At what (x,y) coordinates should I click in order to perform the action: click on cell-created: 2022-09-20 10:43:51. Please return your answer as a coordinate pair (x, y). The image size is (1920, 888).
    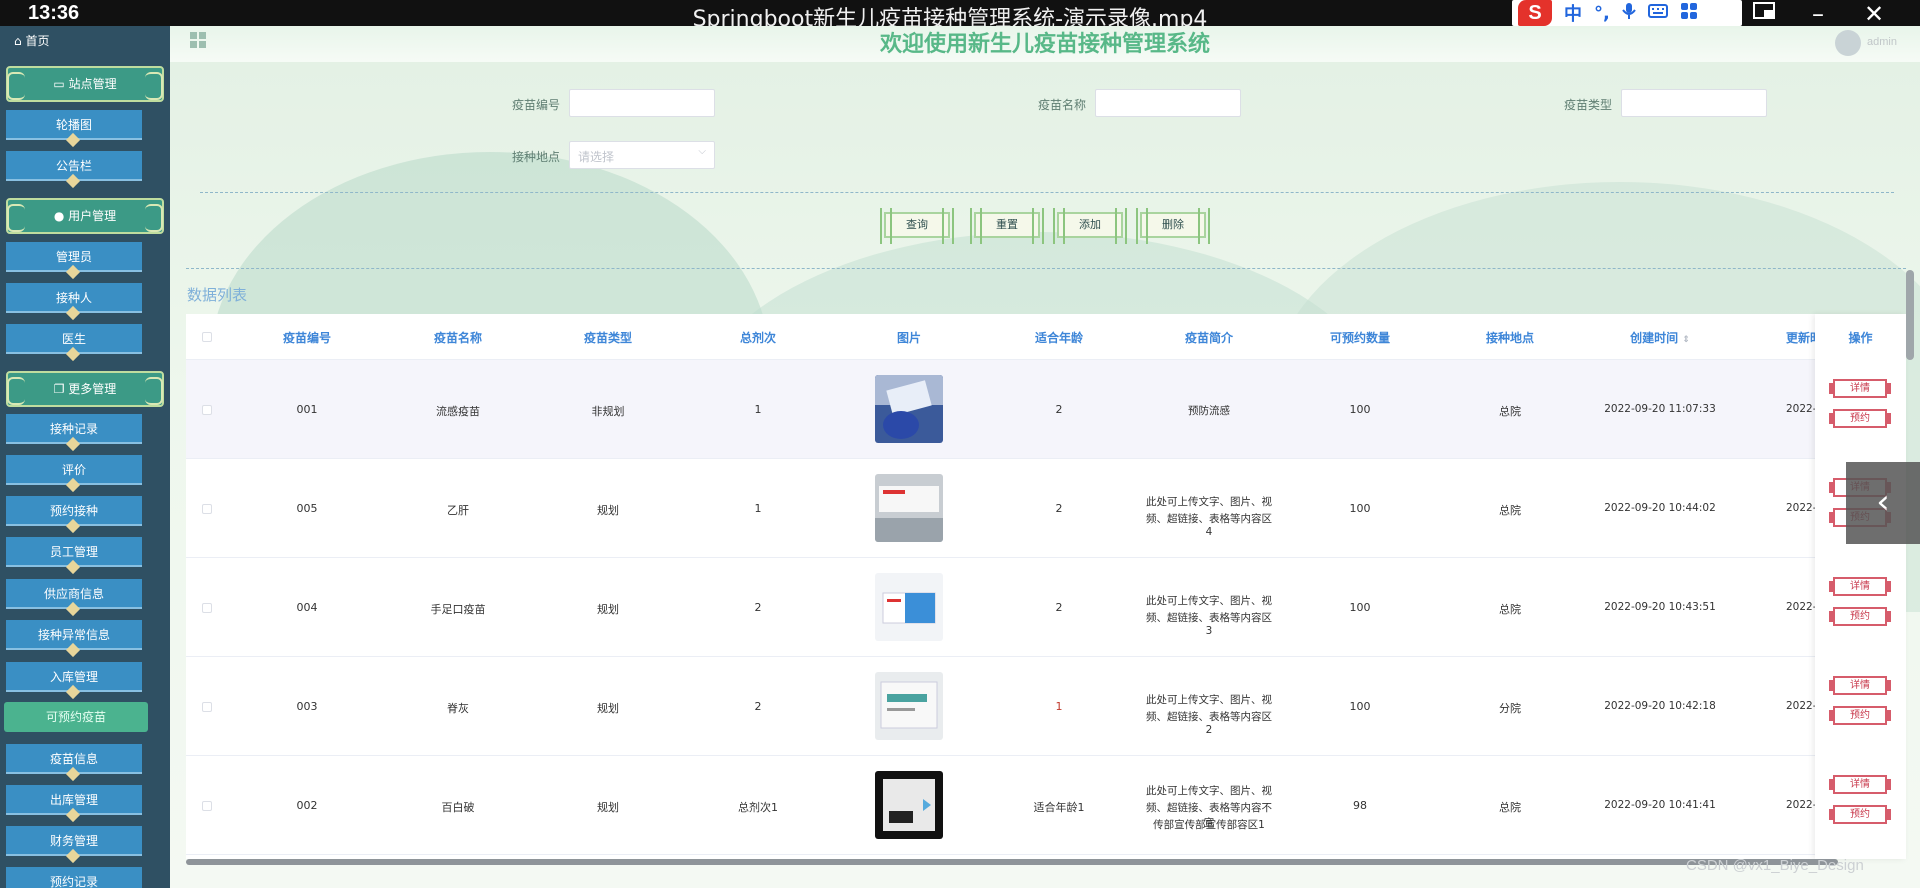
    Looking at the image, I should click on (1660, 607).